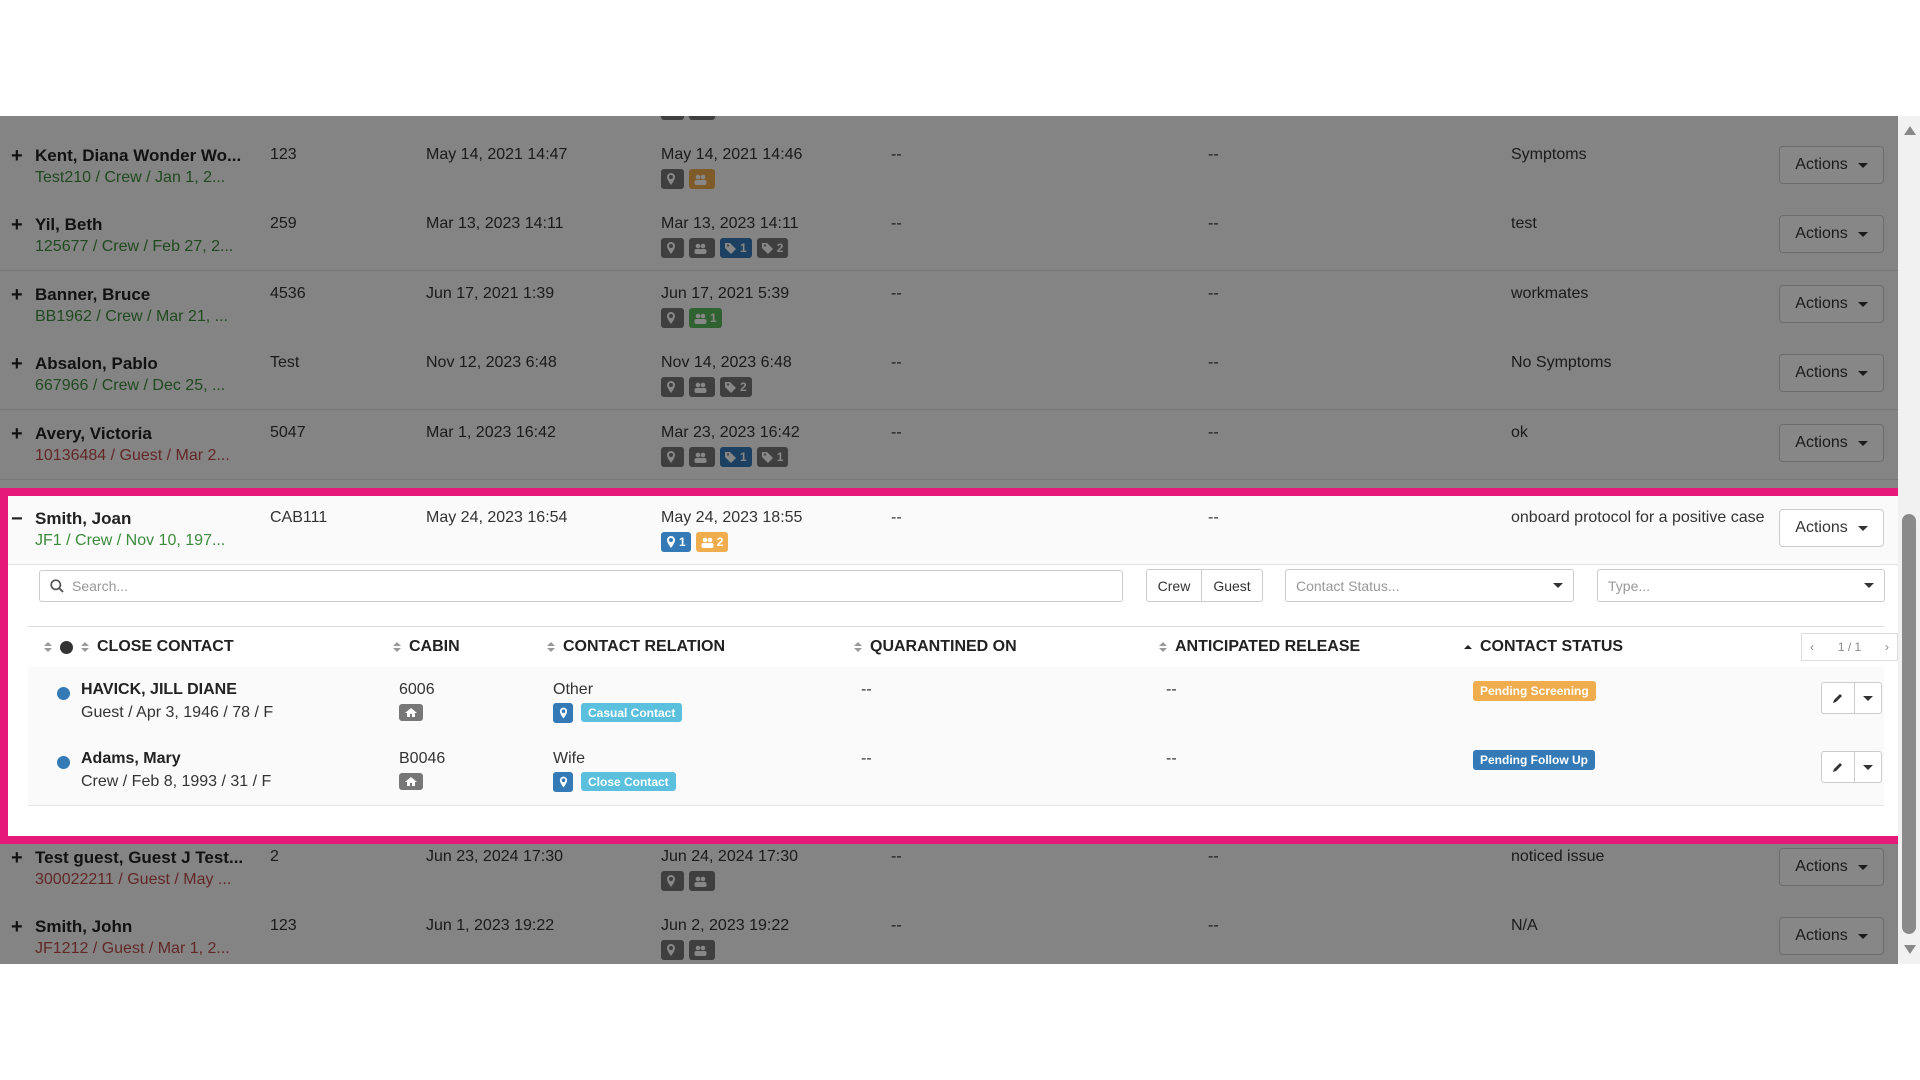 The width and height of the screenshot is (1920, 1080). Describe the element at coordinates (83, 927) in the screenshot. I see `case-name: Smith, John` at that location.